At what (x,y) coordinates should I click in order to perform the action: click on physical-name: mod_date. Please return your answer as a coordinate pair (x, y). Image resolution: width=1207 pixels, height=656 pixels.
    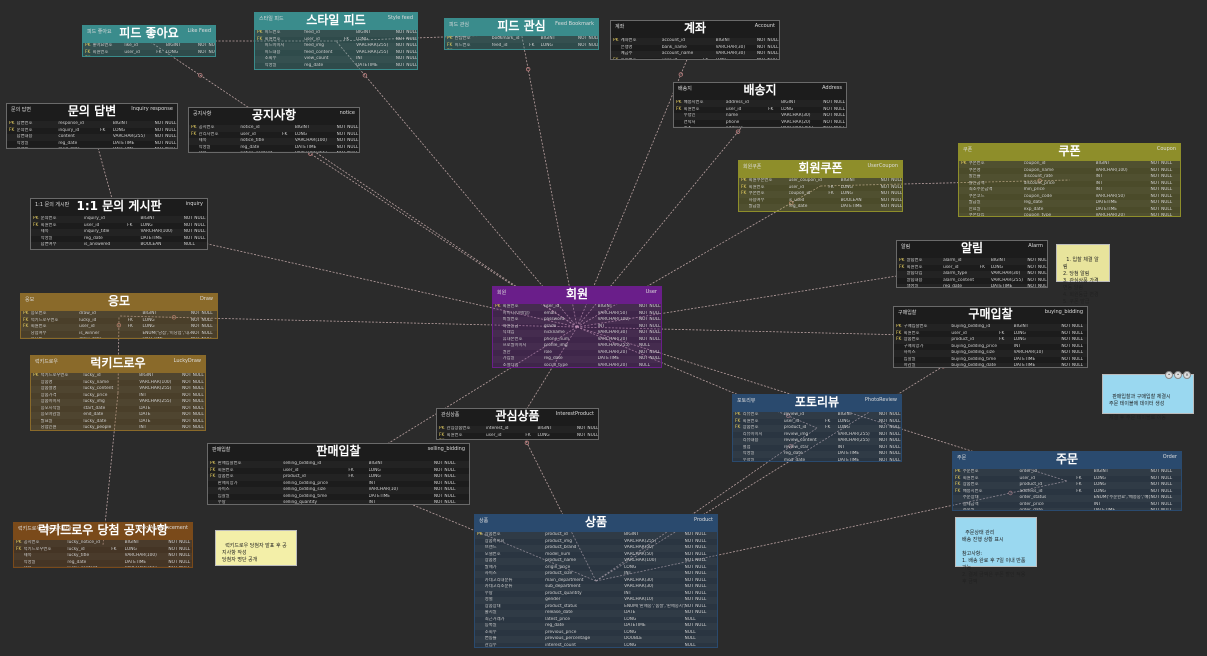
    Looking at the image, I should click on (79, 147).